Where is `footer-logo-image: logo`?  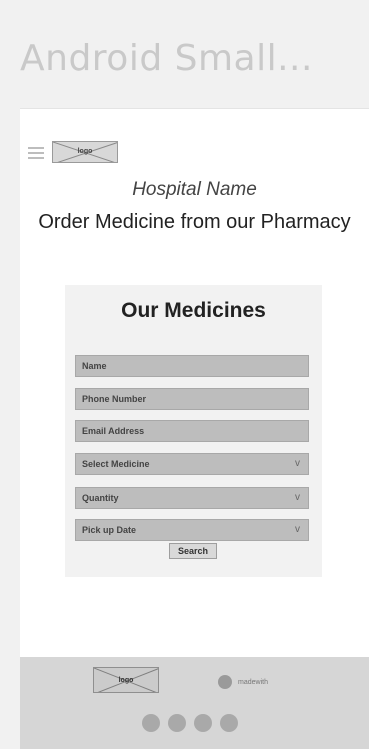 footer-logo-image: logo is located at coordinates (126, 680).